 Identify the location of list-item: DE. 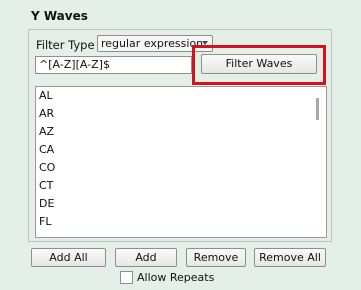
(46, 204).